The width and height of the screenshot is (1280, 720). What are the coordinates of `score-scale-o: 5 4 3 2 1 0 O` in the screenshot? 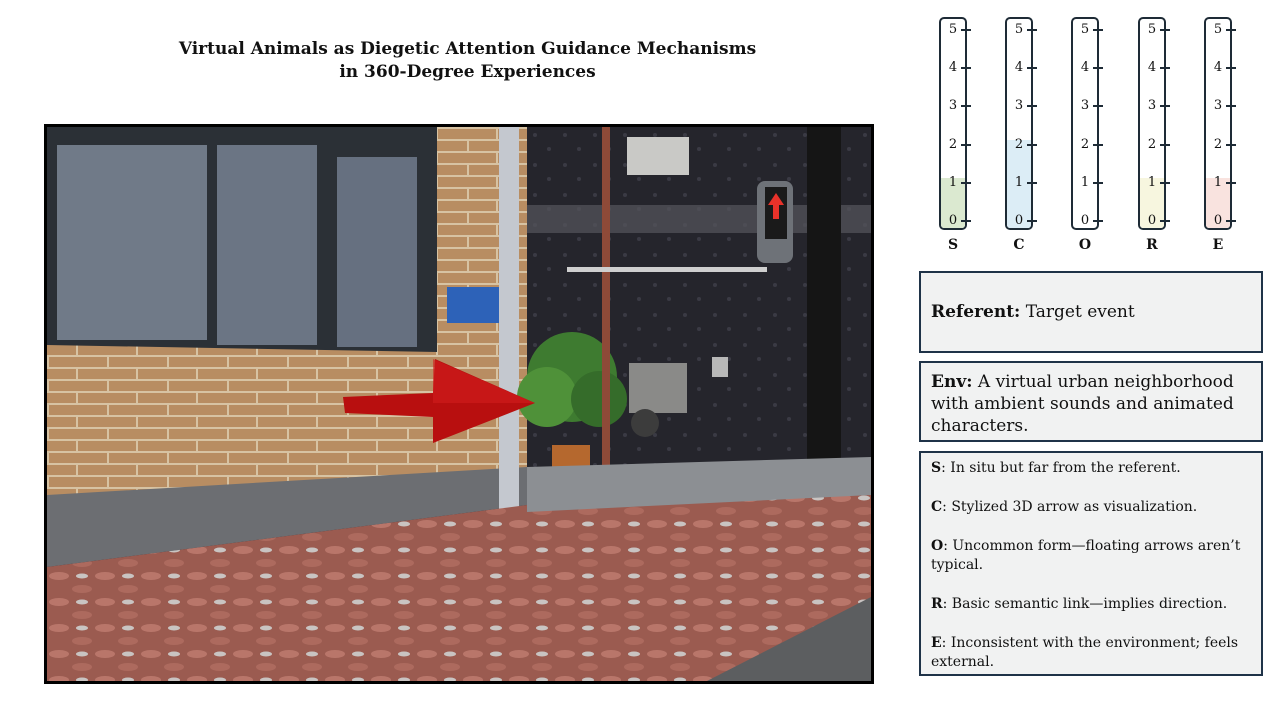 It's located at (1091, 137).